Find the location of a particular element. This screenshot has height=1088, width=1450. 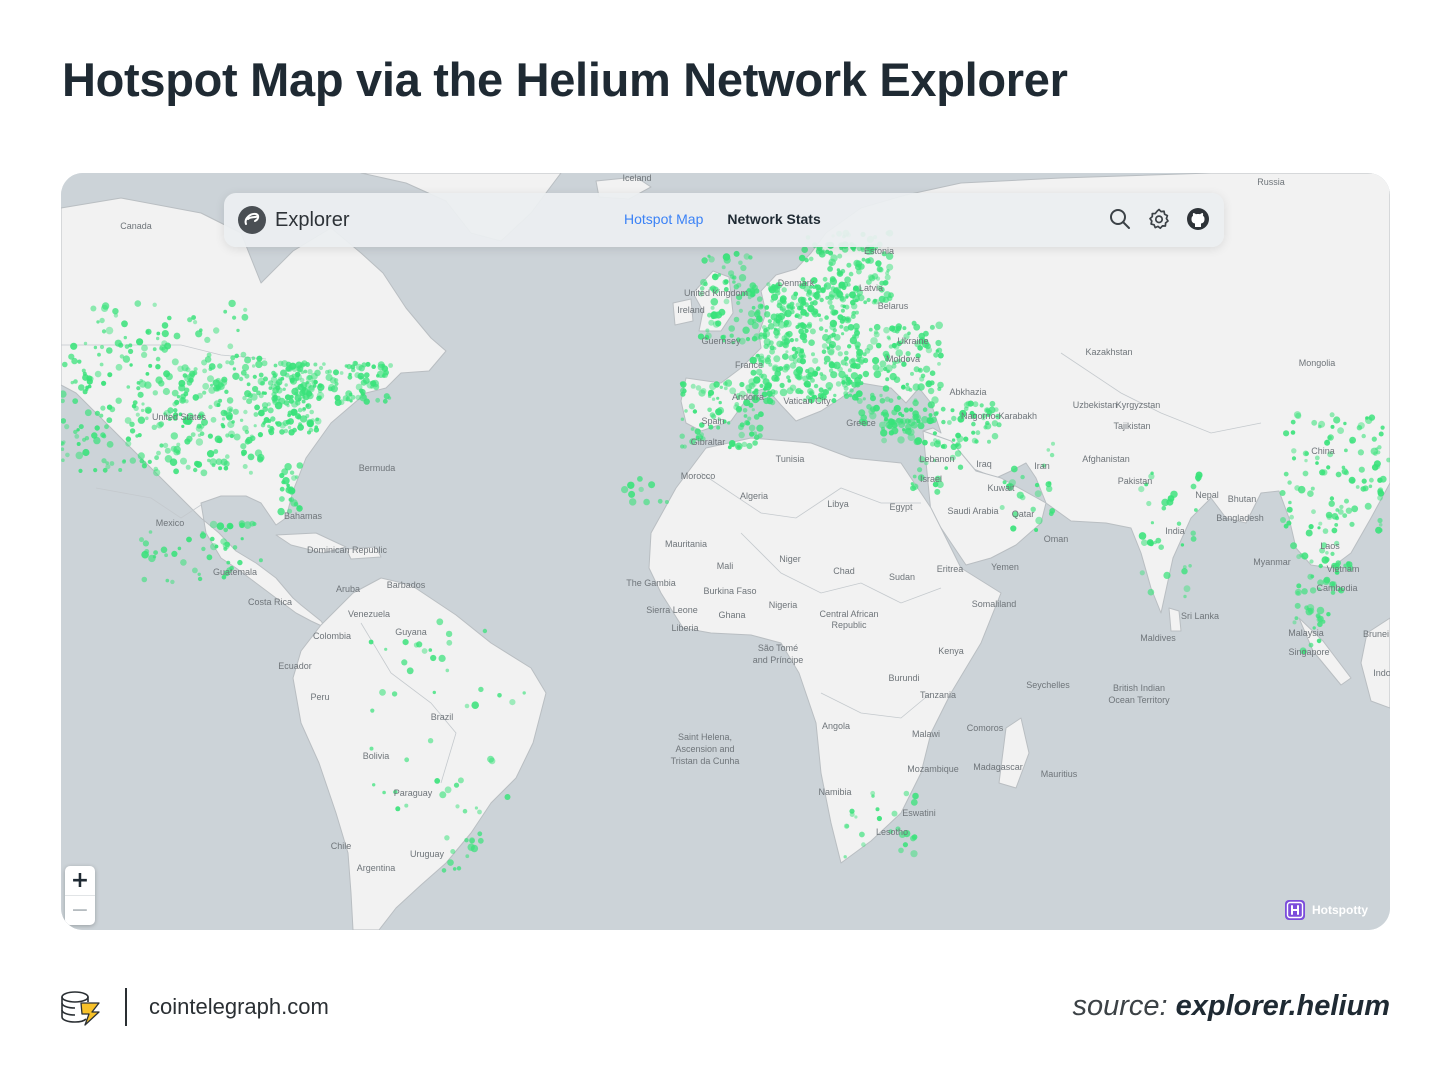

explorer-brand: Explorer is located at coordinates (293, 220).